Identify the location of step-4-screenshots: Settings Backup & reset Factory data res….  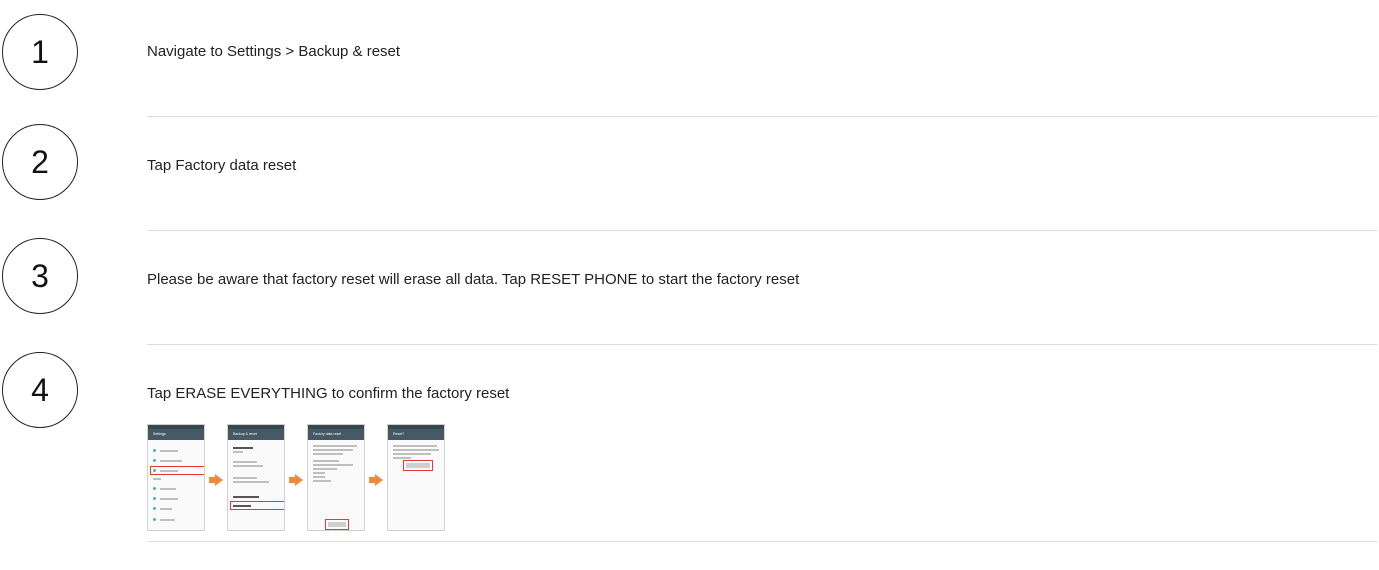
(297, 478).